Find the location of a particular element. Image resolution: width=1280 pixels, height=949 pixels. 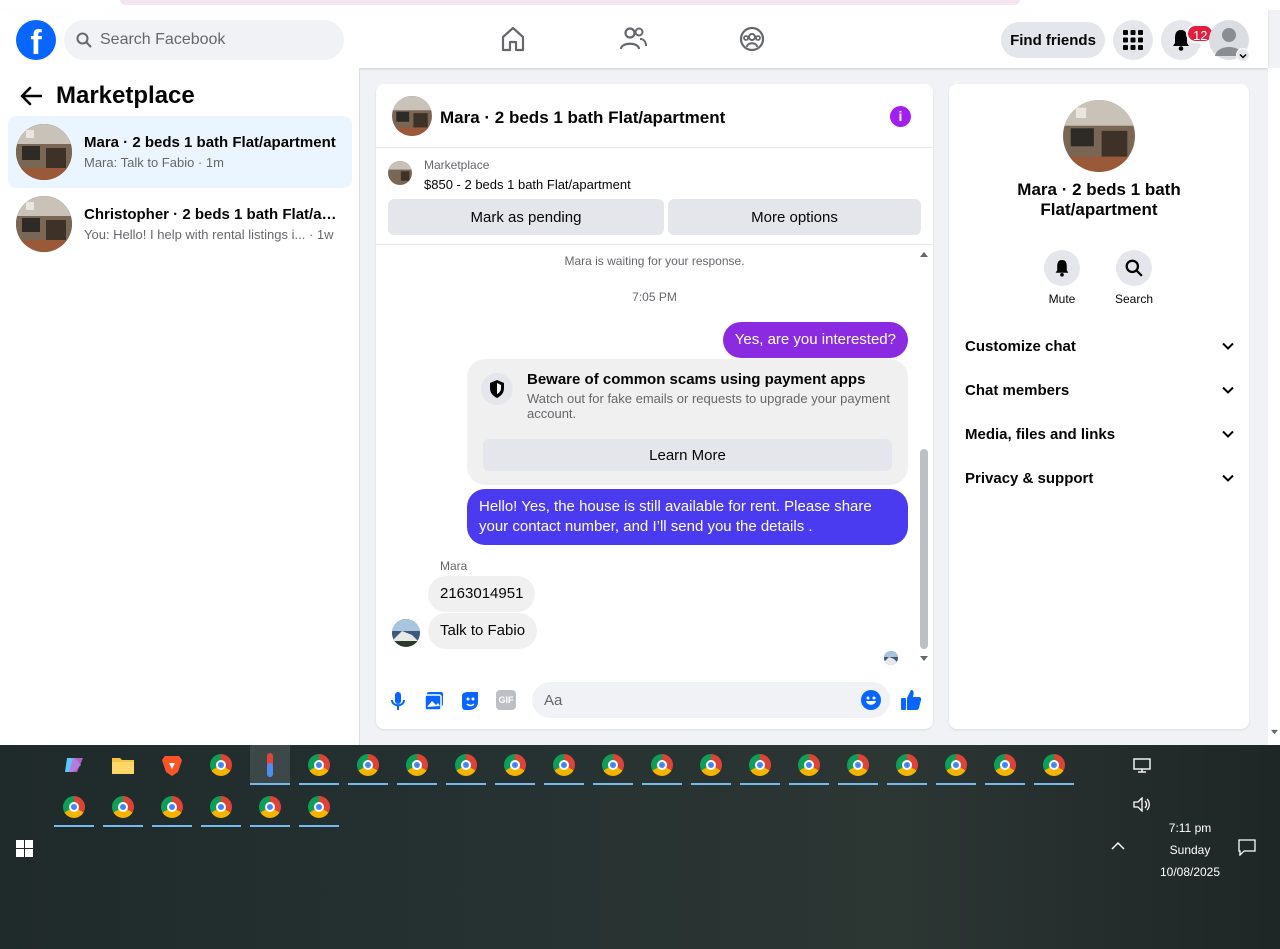

outgoing-message: Yes, are you interested? is located at coordinates (815, 340).